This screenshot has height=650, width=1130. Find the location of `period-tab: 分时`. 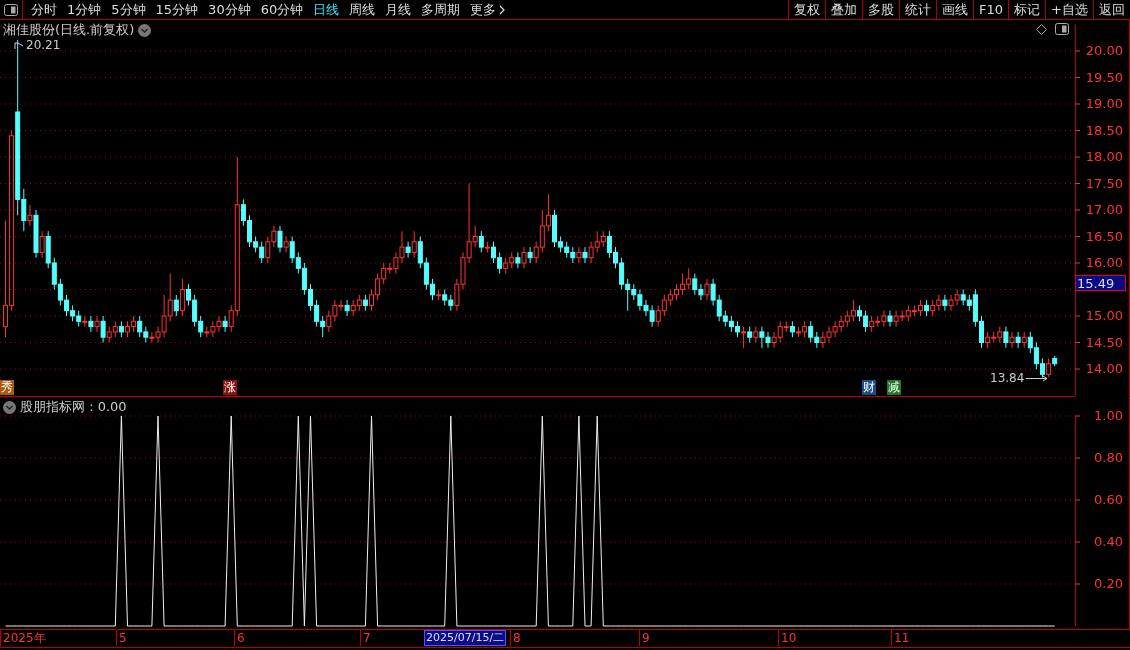

period-tab: 分时 is located at coordinates (44, 9).